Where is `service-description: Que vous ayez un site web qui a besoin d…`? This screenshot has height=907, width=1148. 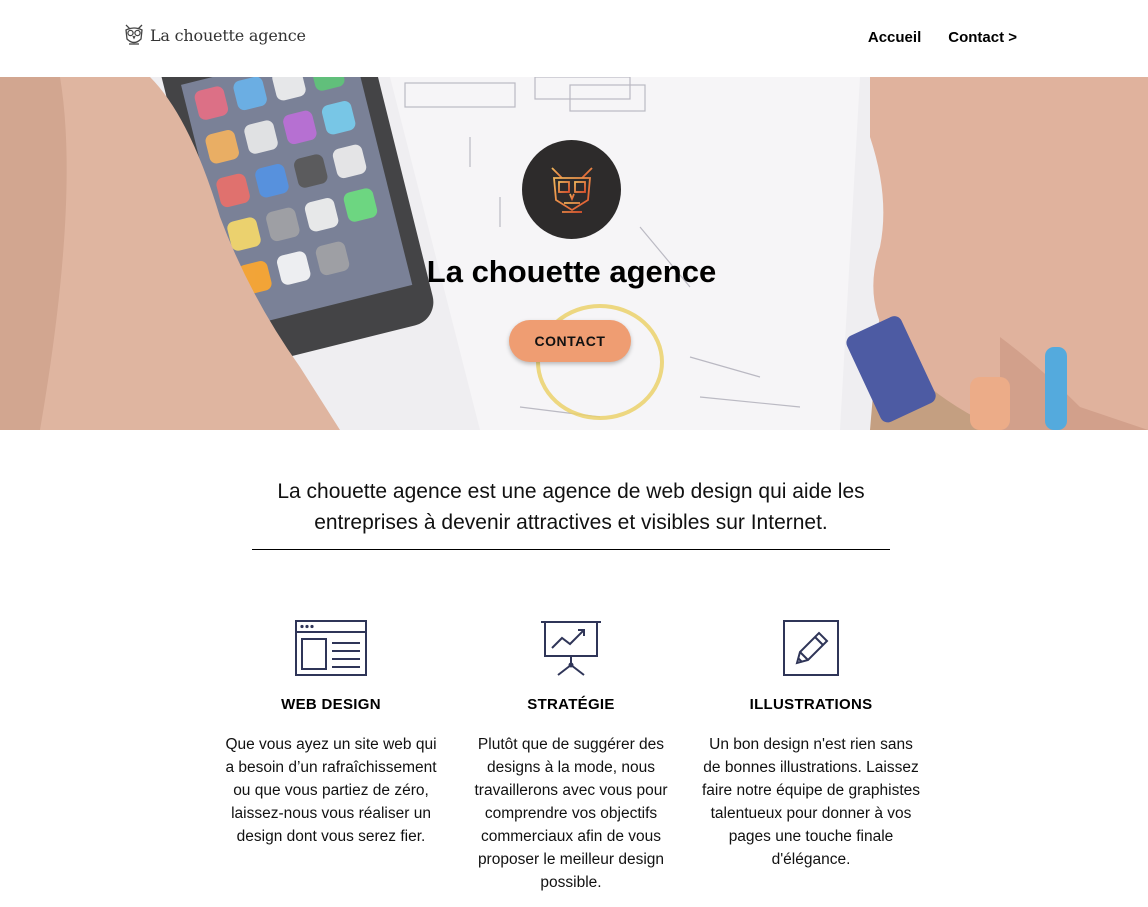 service-description: Que vous ayez un site web qui a besoin d… is located at coordinates (331, 790).